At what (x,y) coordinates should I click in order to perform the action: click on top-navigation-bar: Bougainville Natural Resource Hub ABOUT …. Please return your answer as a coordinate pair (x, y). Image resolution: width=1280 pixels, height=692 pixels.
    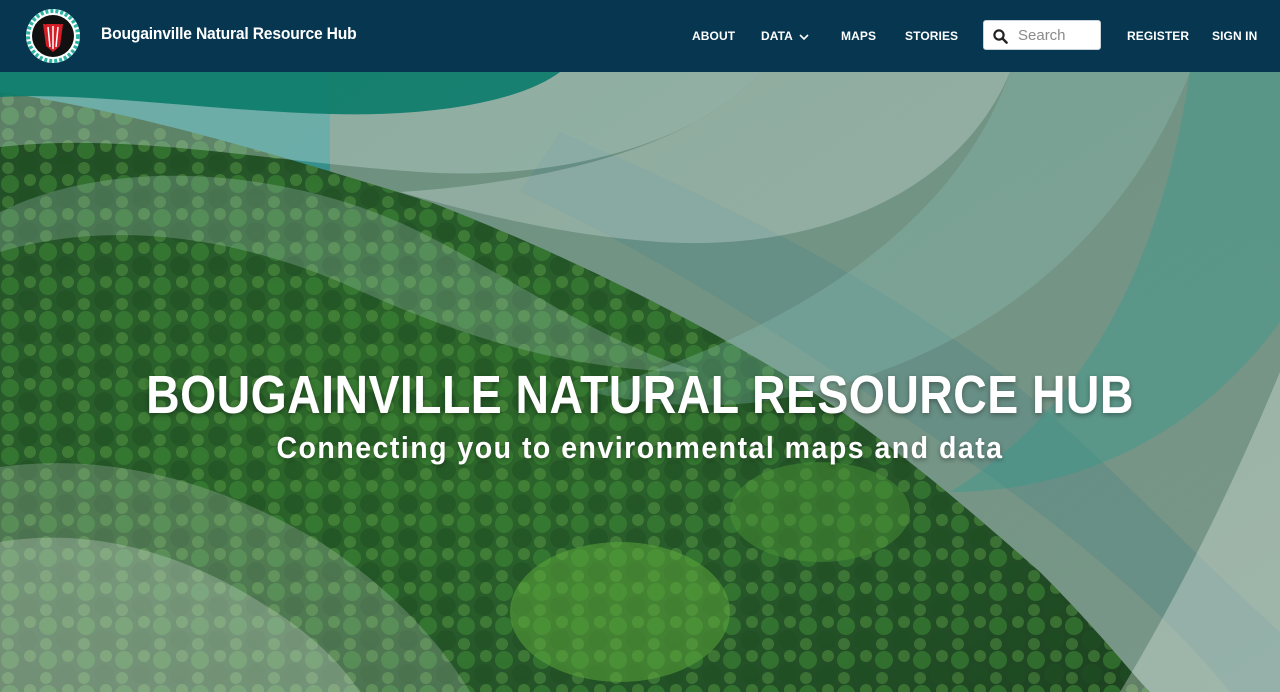
    Looking at the image, I should click on (640, 36).